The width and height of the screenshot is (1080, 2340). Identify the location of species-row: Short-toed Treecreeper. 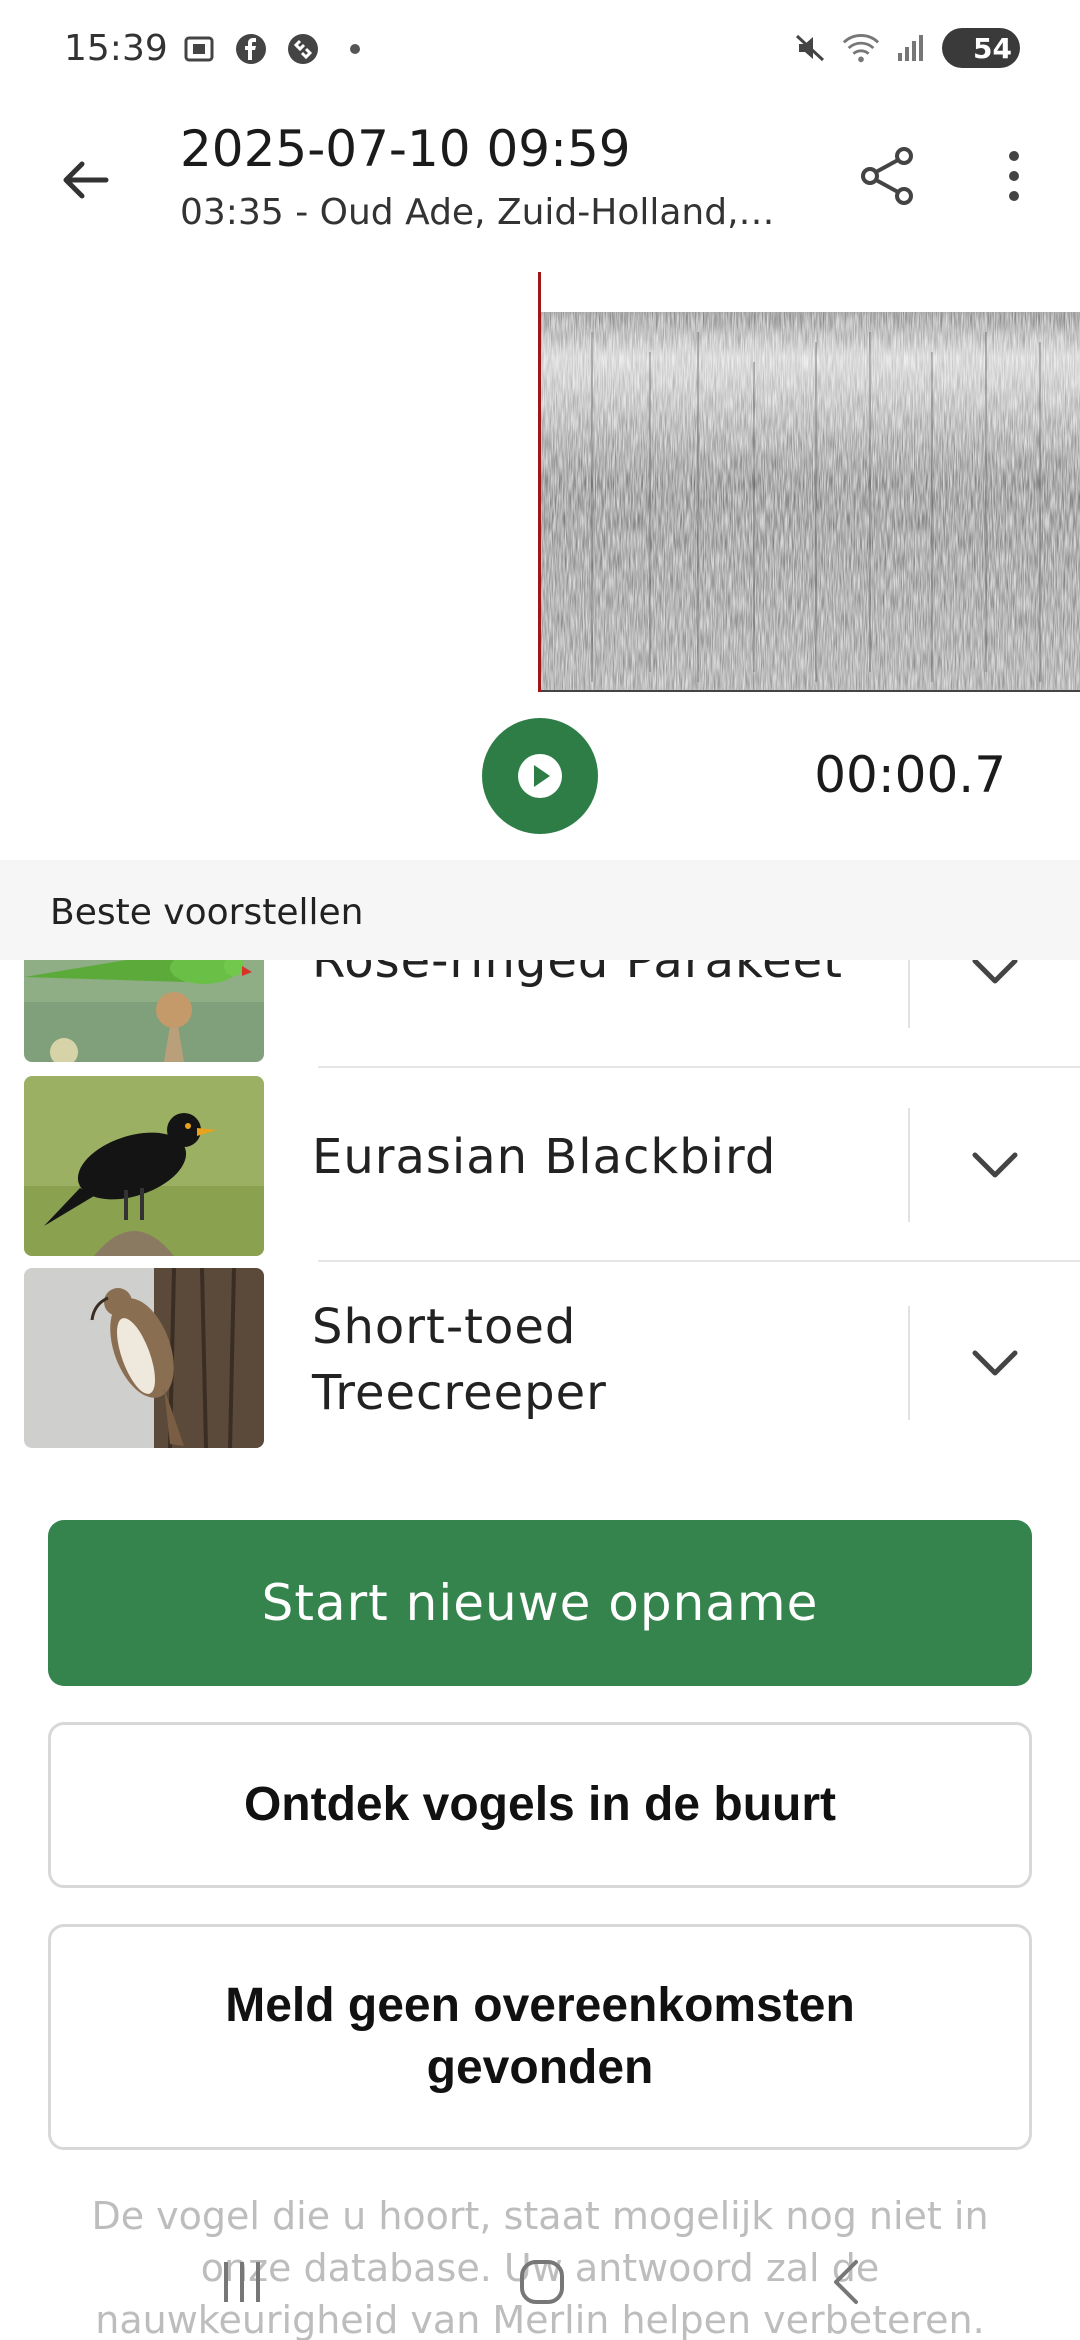
(540, 1362).